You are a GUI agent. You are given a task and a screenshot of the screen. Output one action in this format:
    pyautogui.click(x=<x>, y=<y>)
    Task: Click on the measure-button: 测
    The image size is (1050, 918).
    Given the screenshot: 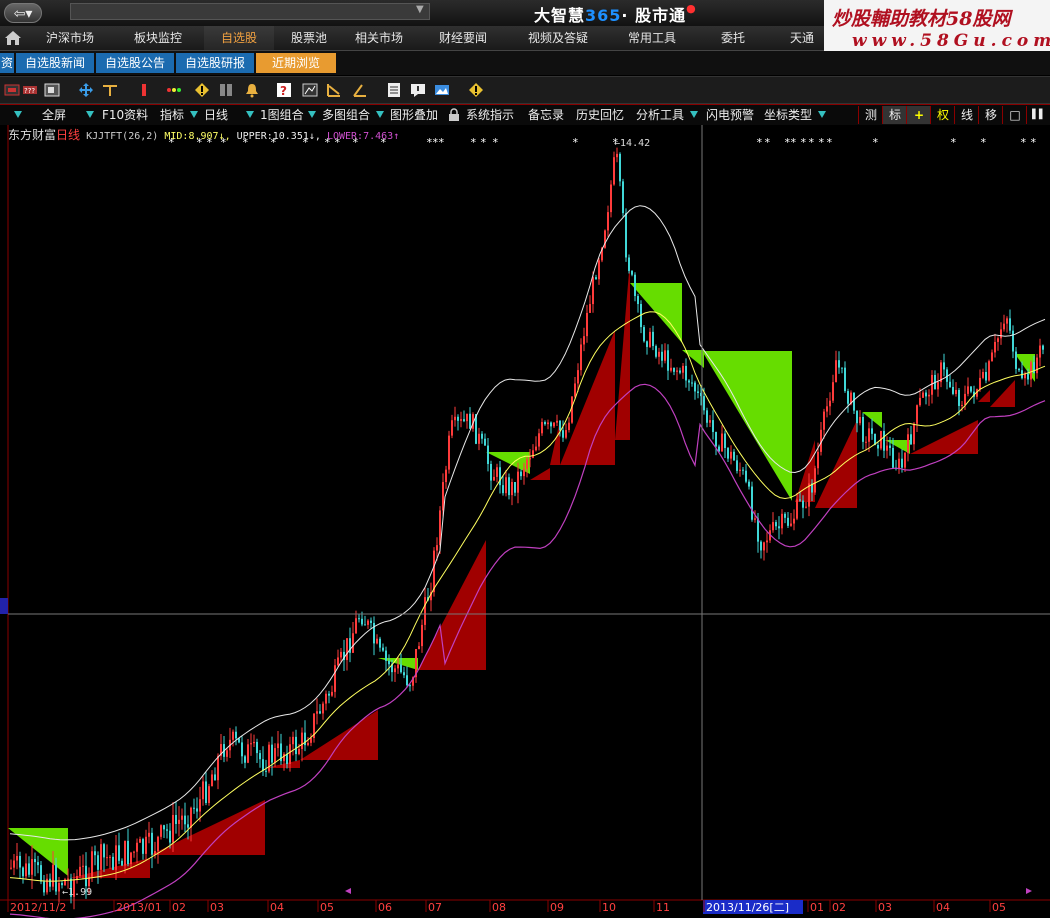 What is the action you would take?
    pyautogui.click(x=870, y=115)
    